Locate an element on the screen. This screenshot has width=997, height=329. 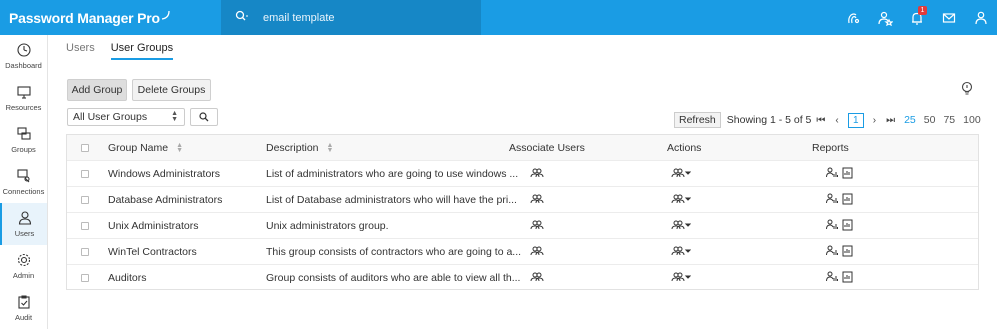
sidebar-item-admin: Admin is located at coordinates (23, 266).